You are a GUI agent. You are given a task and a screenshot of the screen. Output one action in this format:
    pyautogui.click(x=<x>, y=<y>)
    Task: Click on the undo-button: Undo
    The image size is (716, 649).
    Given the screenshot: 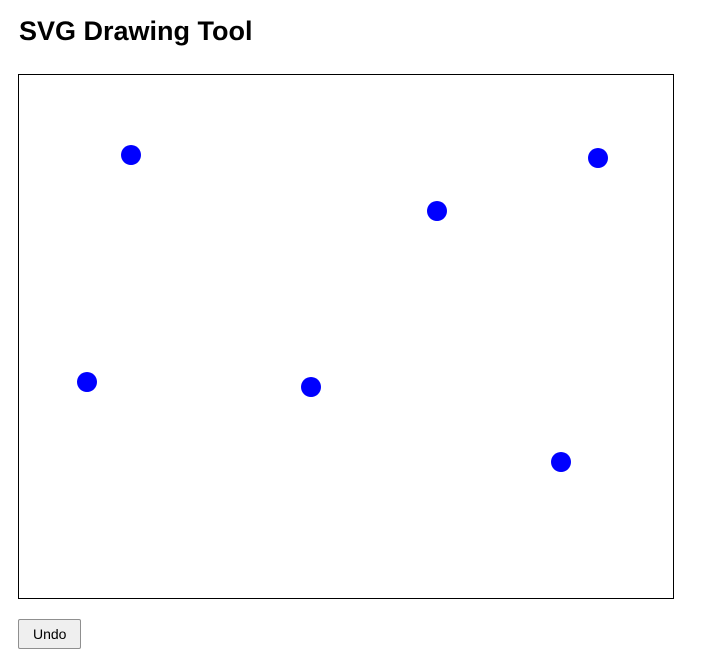 What is the action you would take?
    pyautogui.click(x=50, y=634)
    